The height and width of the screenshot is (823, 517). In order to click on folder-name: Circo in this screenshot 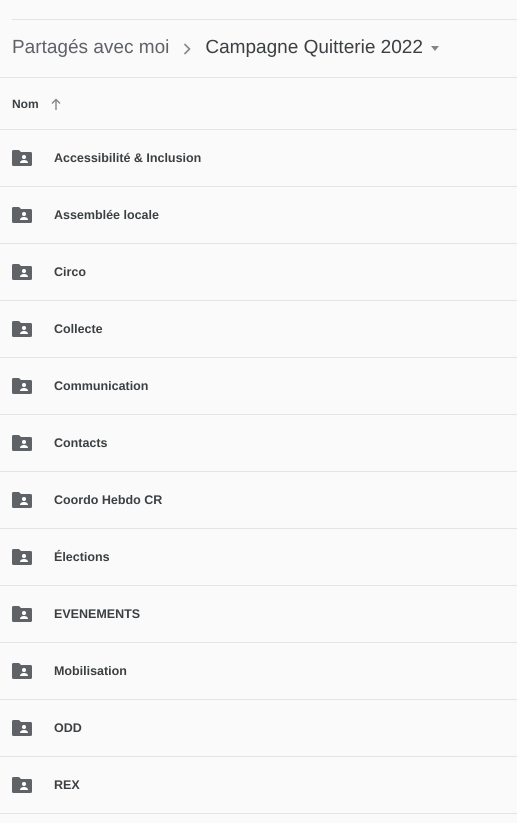, I will do `click(70, 272)`.